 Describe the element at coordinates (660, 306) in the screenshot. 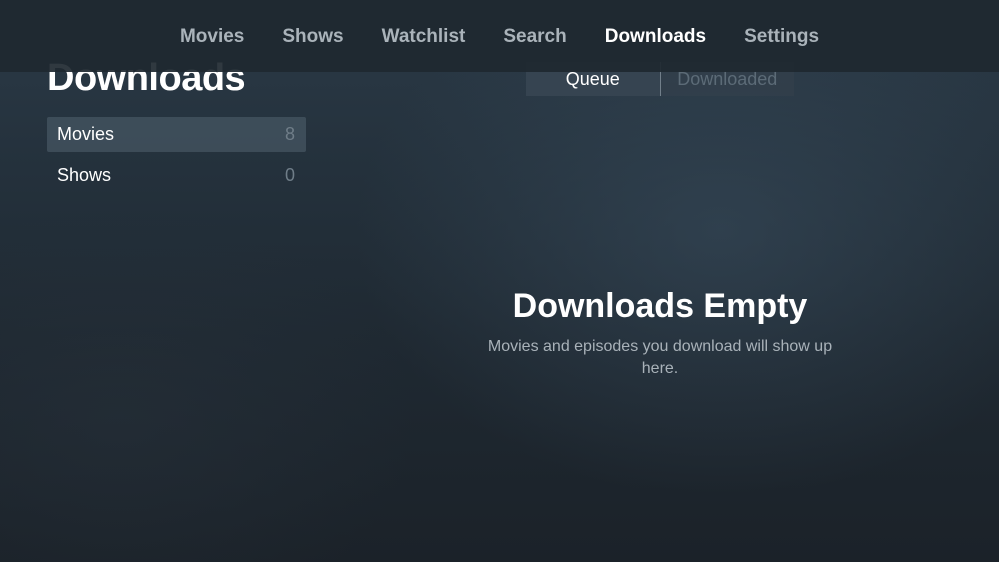

I see `empty-state-title: Downloads Empty` at that location.